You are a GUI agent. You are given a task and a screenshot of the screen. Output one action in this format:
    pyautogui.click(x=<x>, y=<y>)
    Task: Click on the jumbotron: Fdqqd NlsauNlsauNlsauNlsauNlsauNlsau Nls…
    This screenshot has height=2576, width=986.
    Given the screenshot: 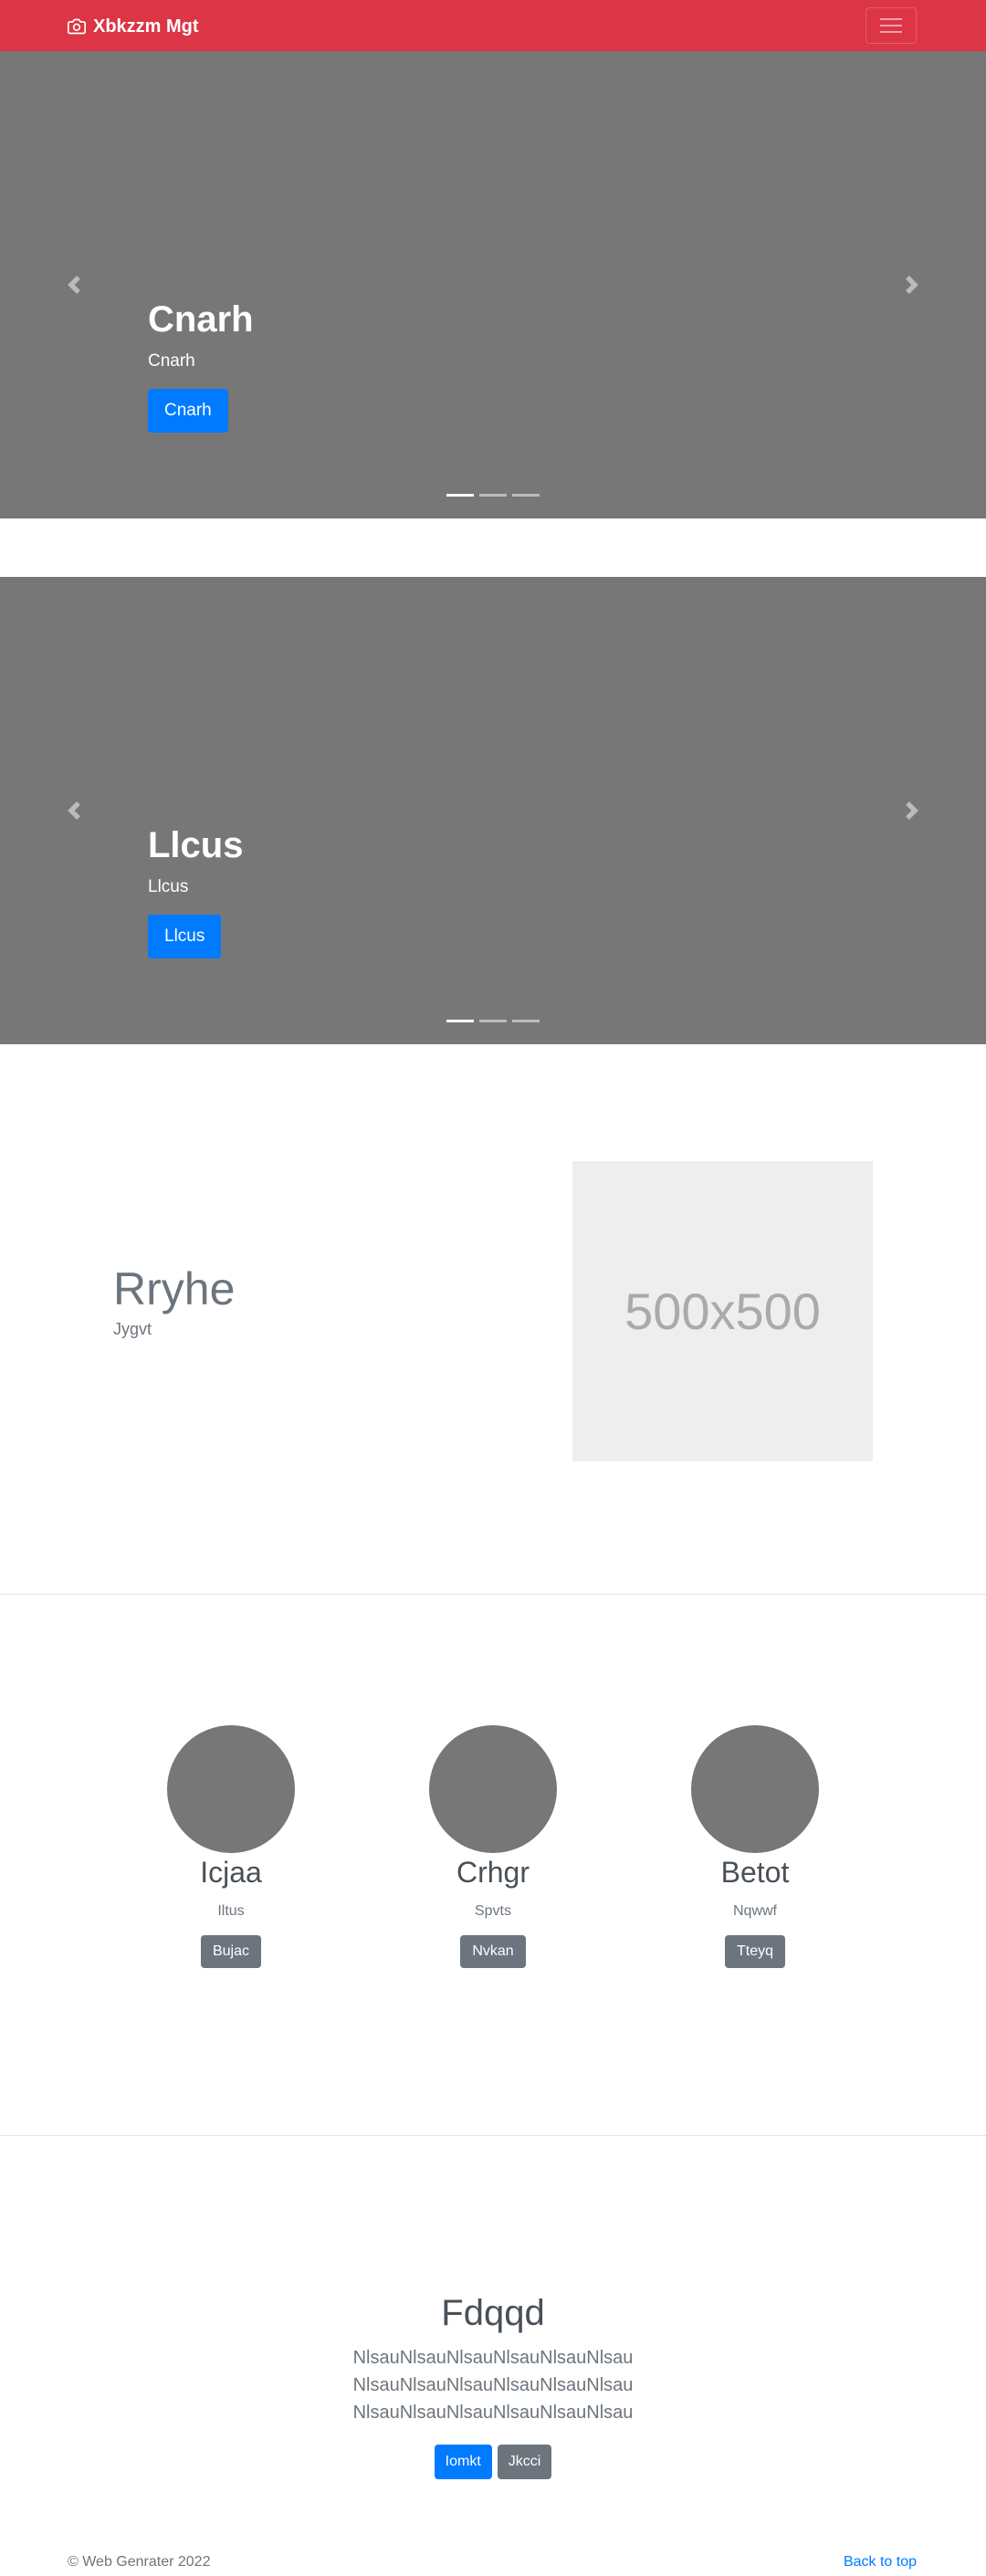 What is the action you would take?
    pyautogui.click(x=493, y=2385)
    